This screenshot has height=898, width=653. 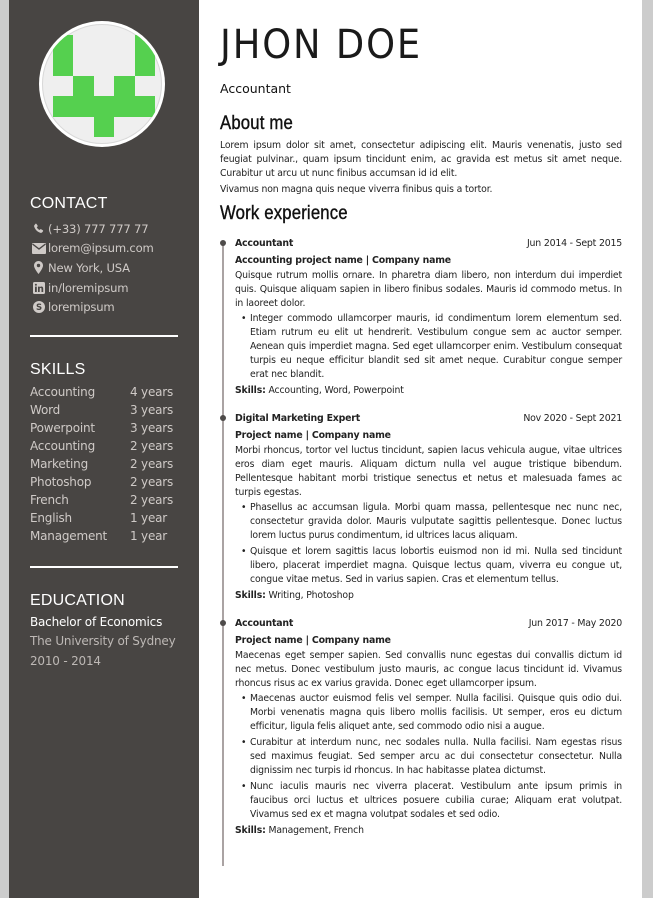 What do you see at coordinates (152, 392) in the screenshot?
I see `skill-duration: 4 years` at bounding box center [152, 392].